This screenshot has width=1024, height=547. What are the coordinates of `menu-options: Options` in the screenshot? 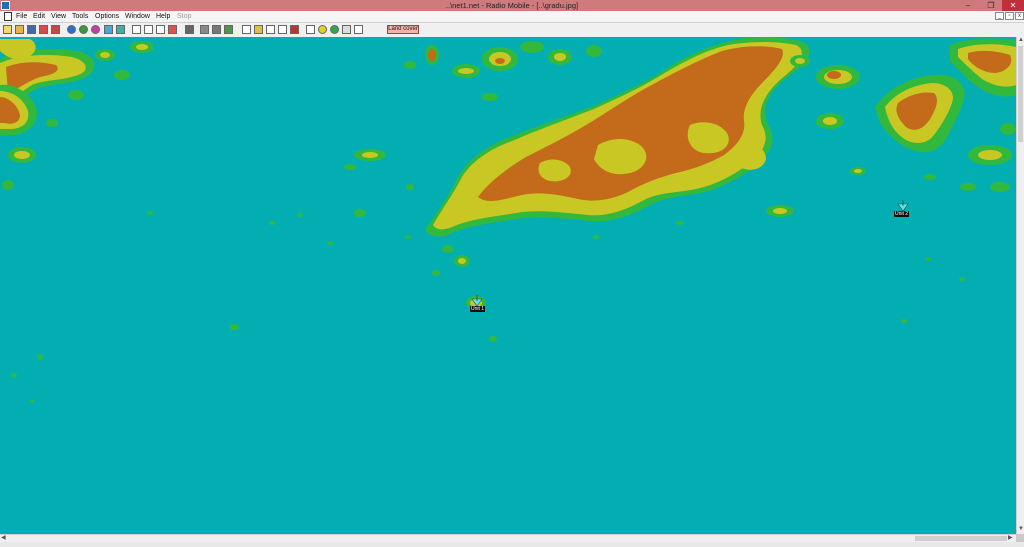 It's located at (107, 16).